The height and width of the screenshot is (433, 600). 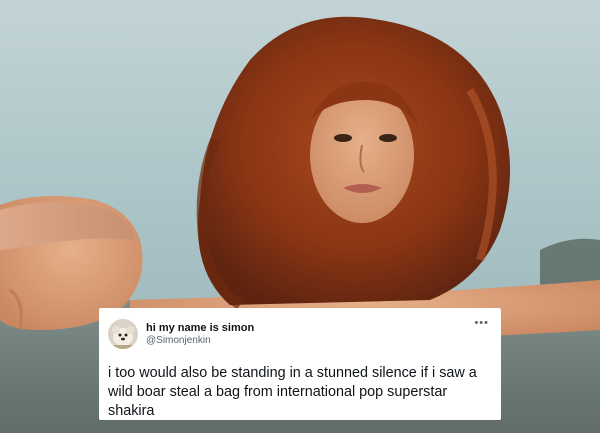 I want to click on dog-avatar-icon, so click(x=123, y=334).